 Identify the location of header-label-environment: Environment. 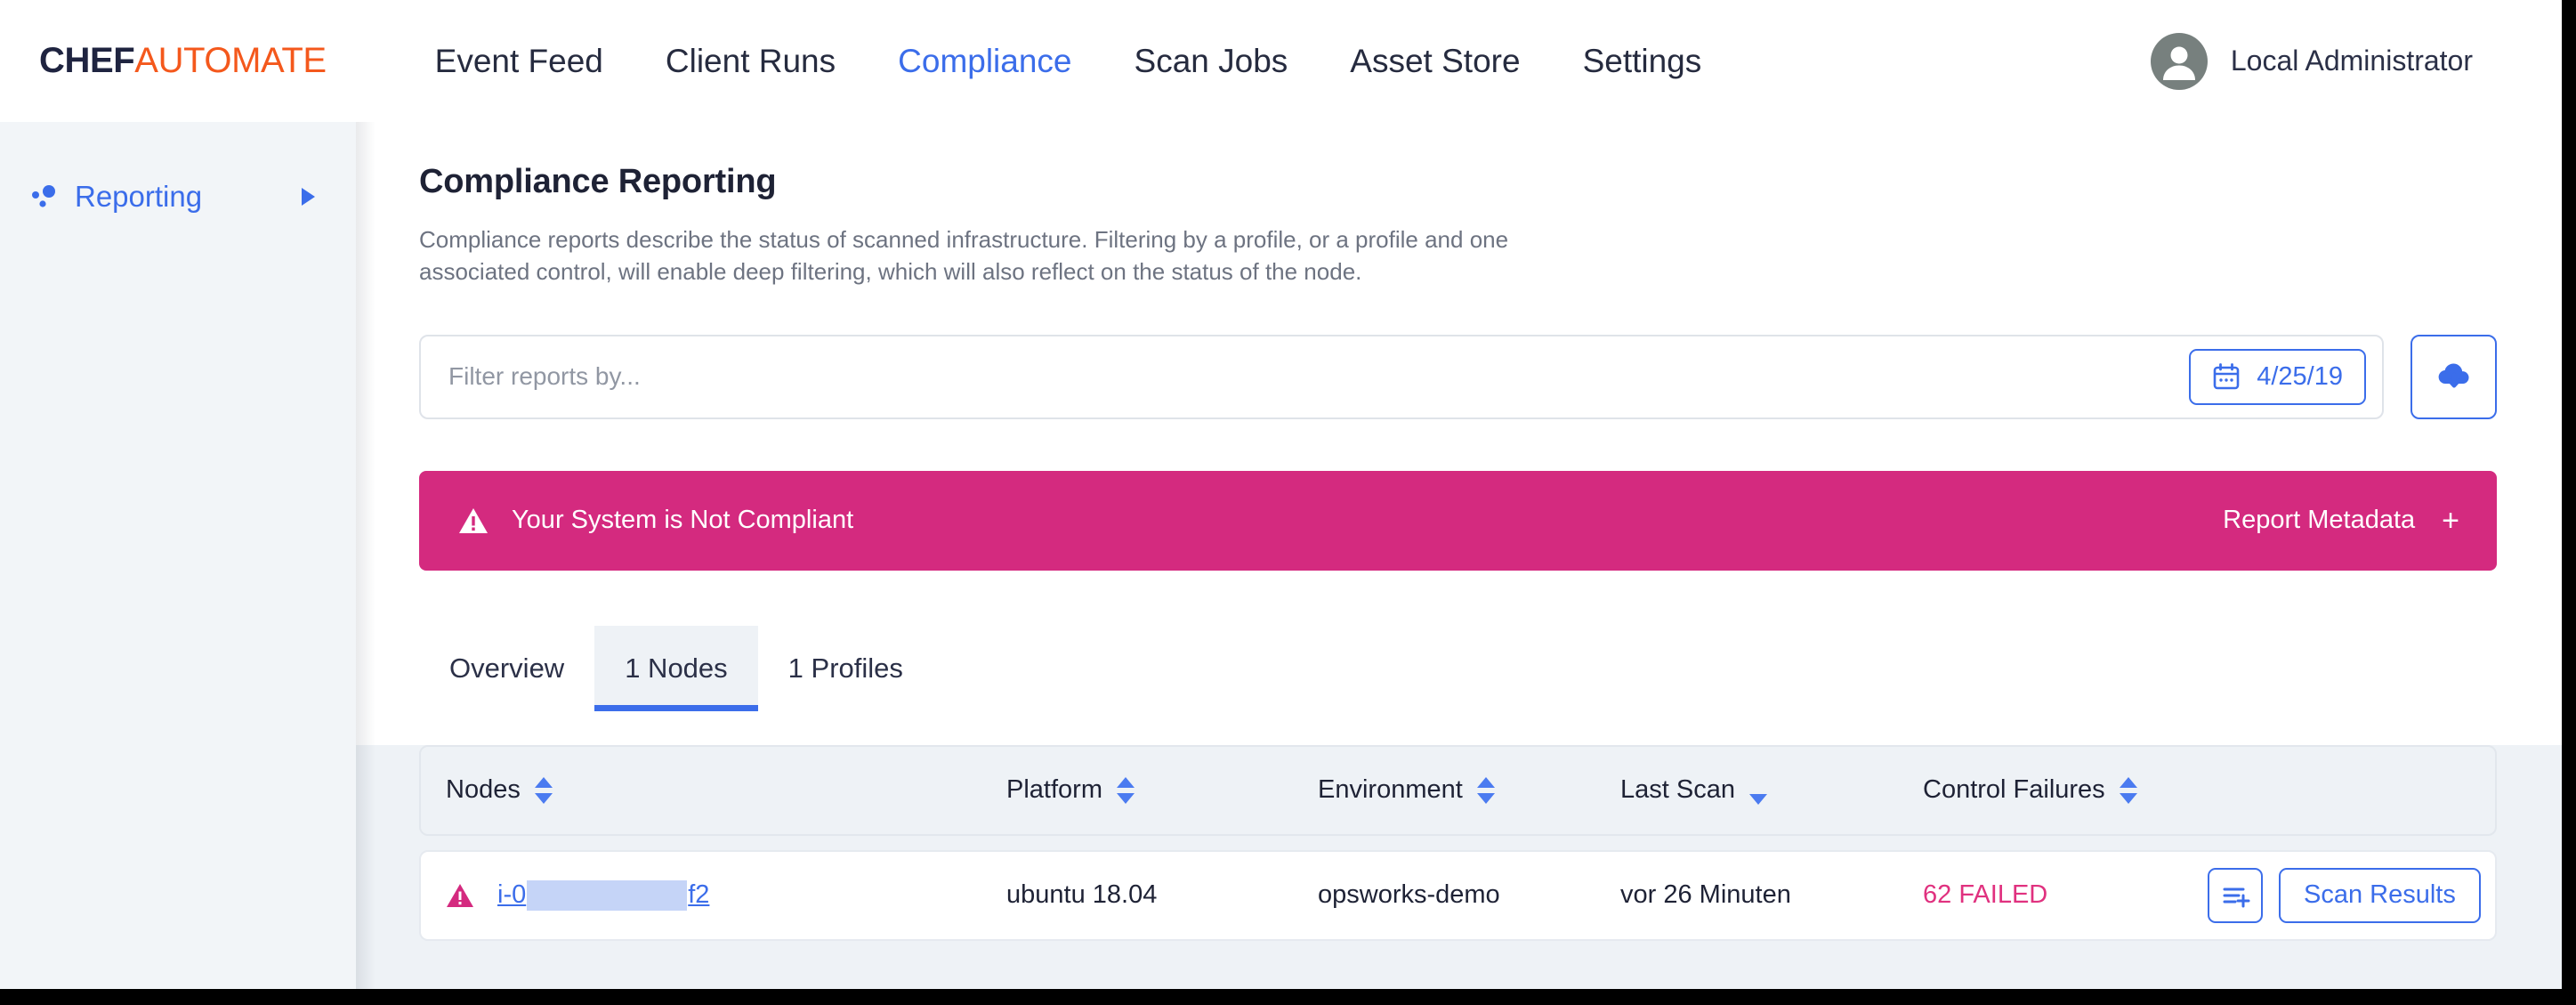
(1390, 790).